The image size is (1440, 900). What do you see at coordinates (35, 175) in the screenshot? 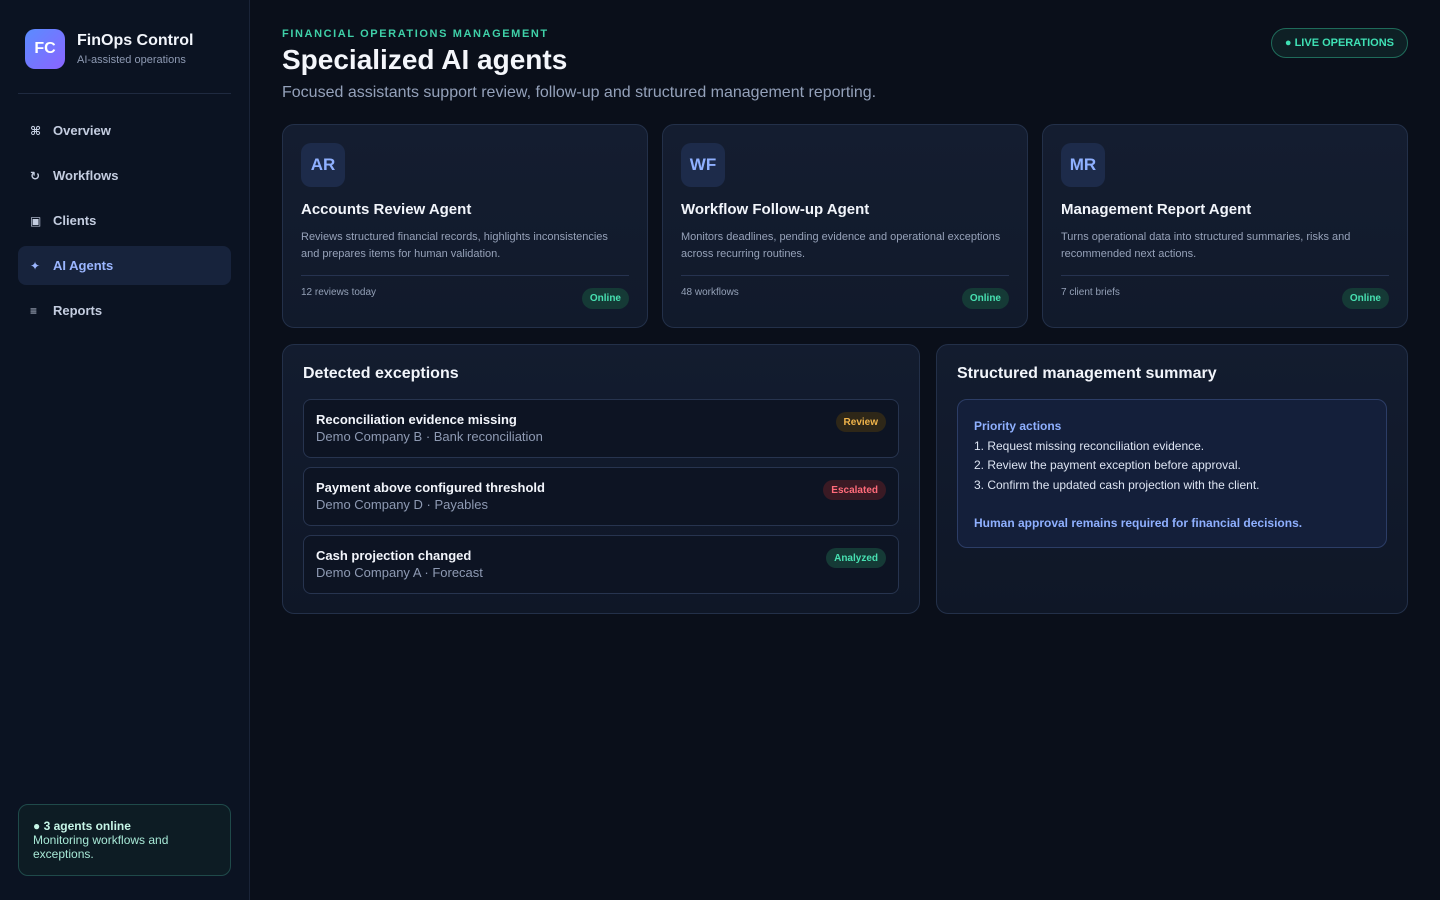
I see `refresh-icon: ↻` at bounding box center [35, 175].